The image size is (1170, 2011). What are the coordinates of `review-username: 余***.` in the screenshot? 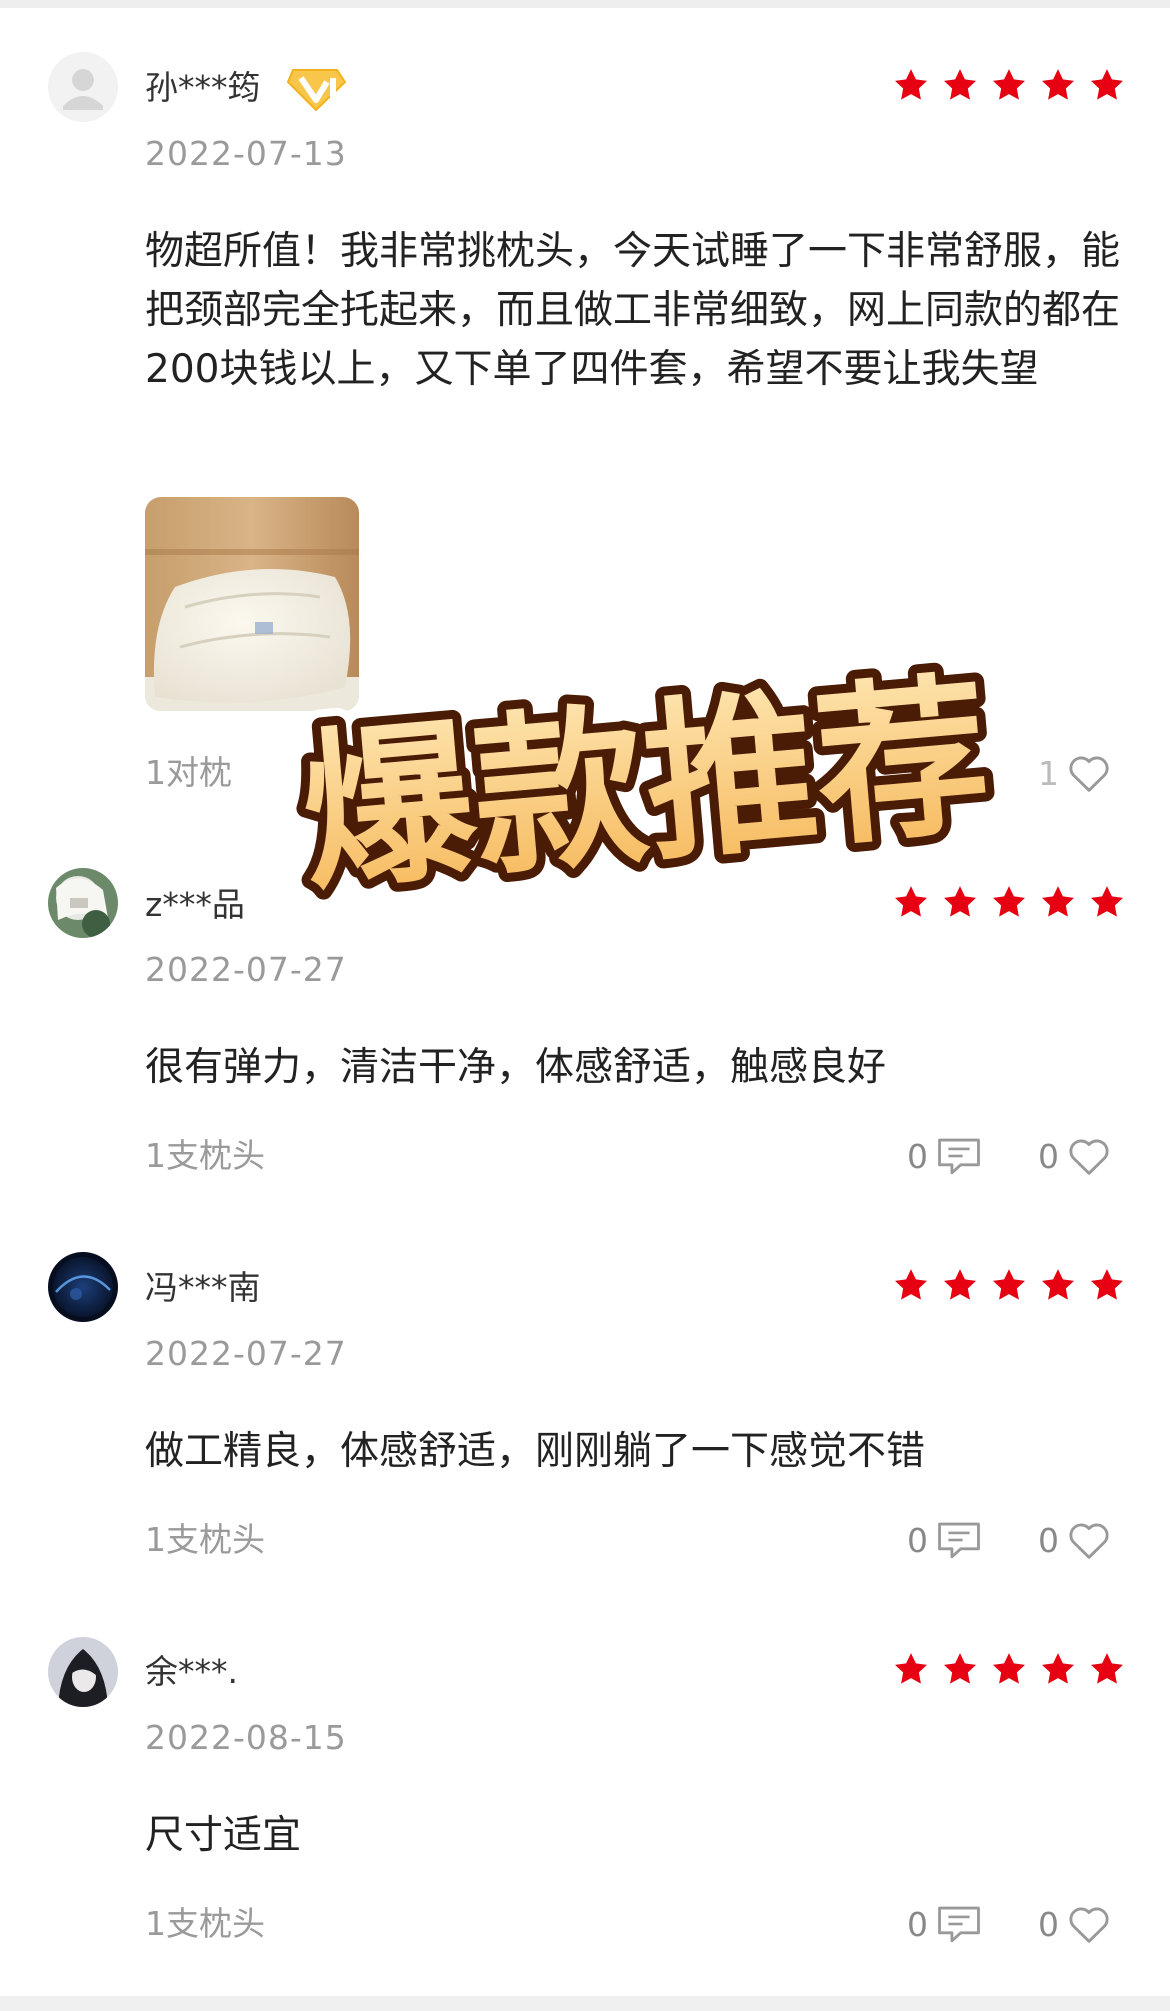 It's located at (191, 1671).